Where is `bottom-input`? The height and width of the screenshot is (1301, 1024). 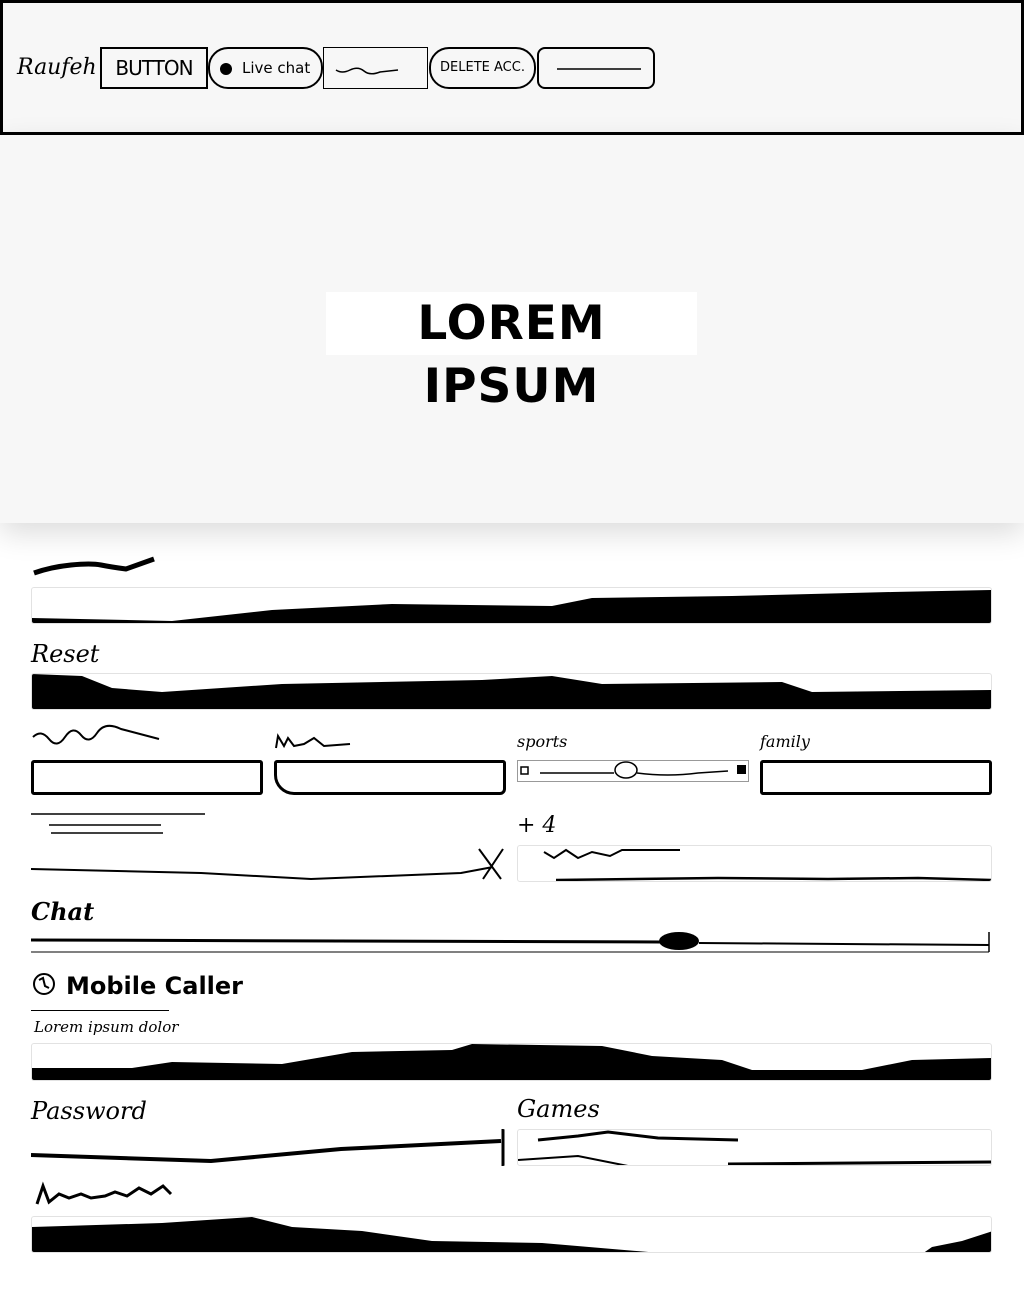
bottom-input is located at coordinates (511, 1234).